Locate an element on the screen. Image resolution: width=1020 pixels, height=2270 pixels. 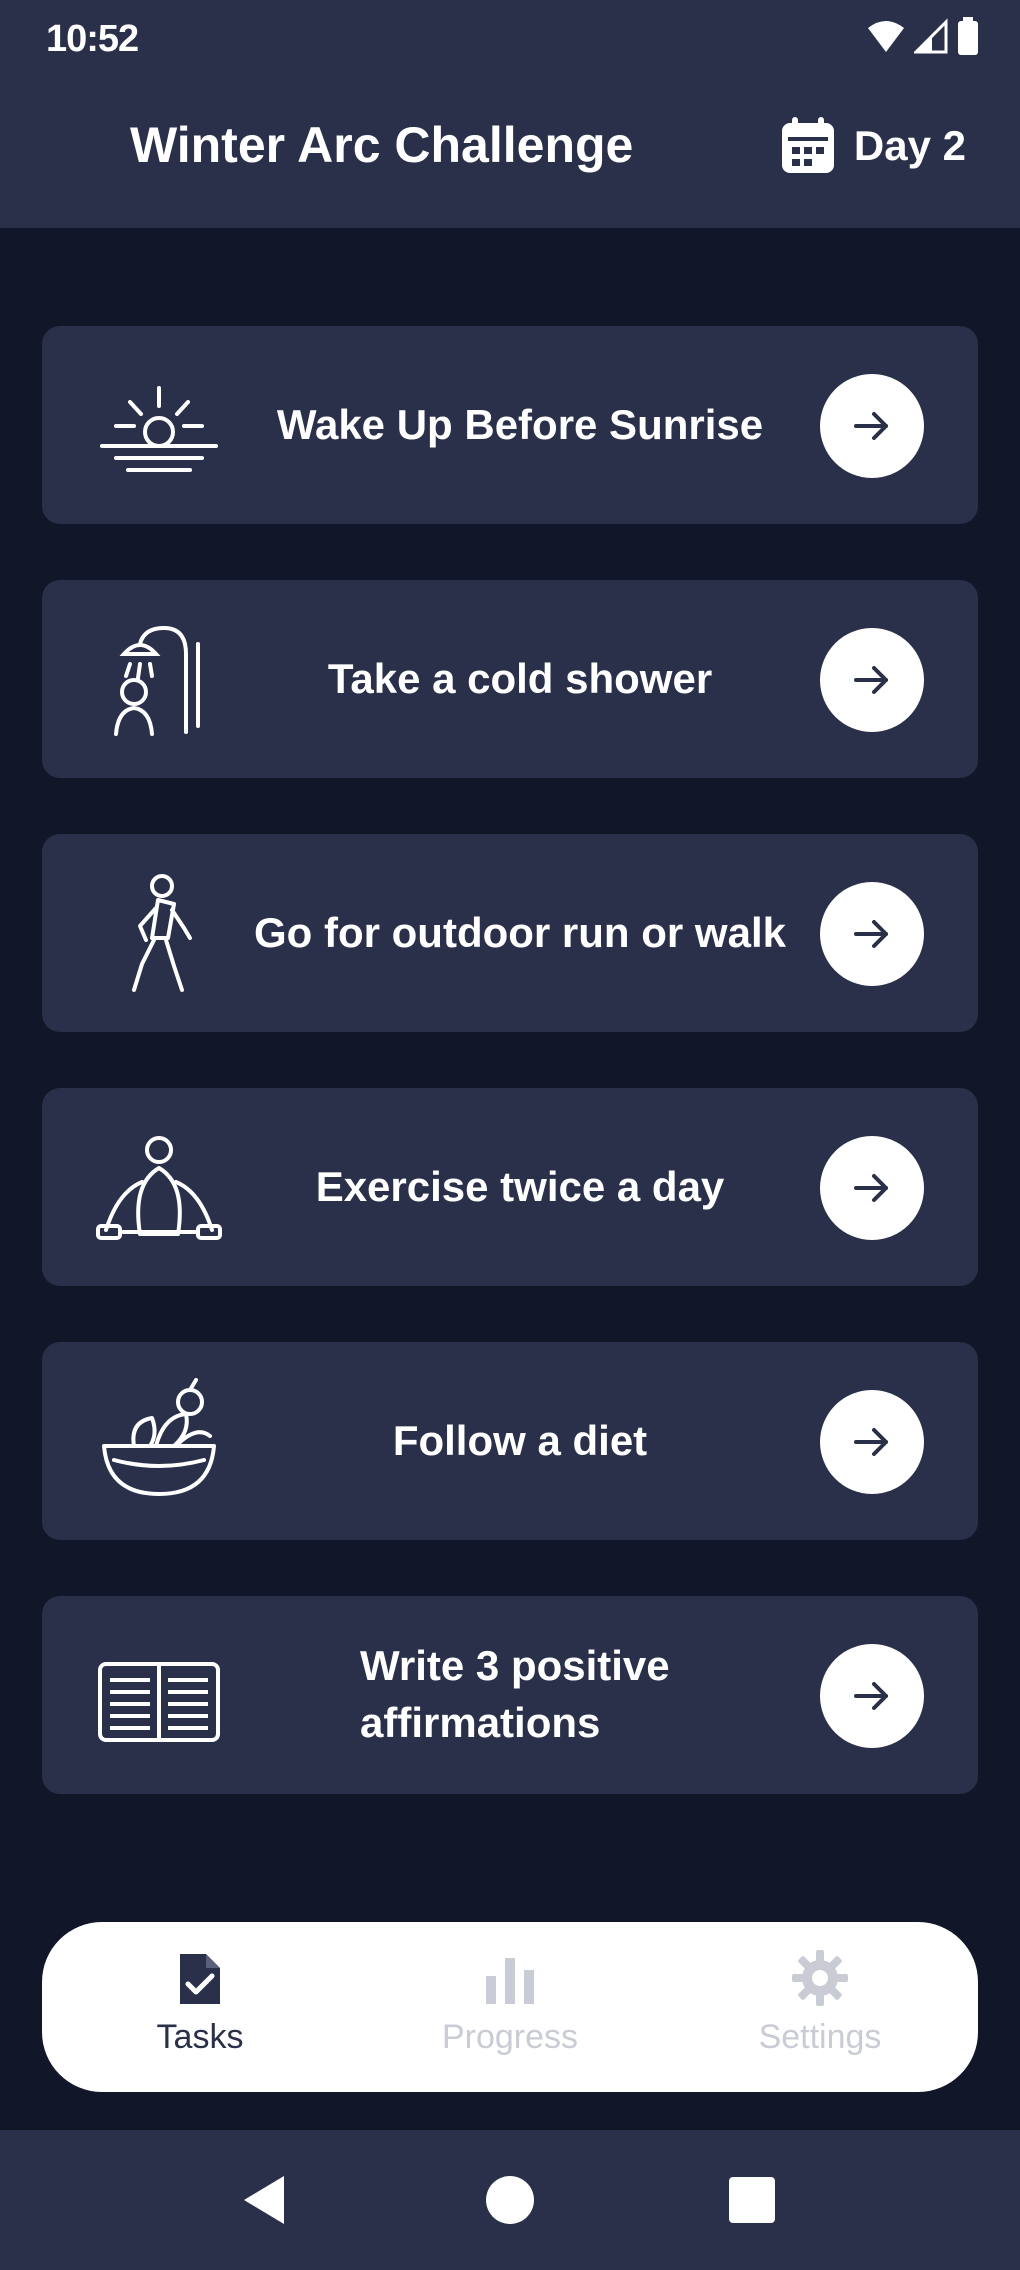
walking-icon is located at coordinates (162, 933).